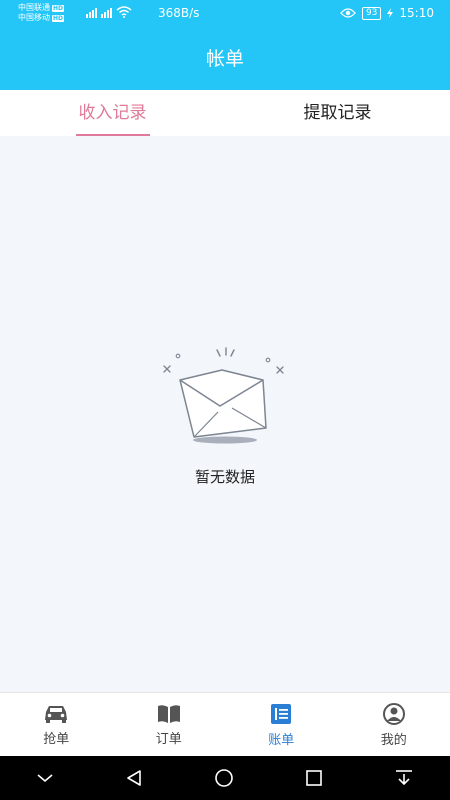 This screenshot has width=450, height=800. What do you see at coordinates (179, 13) in the screenshot?
I see `network-speed: 368B/s` at bounding box center [179, 13].